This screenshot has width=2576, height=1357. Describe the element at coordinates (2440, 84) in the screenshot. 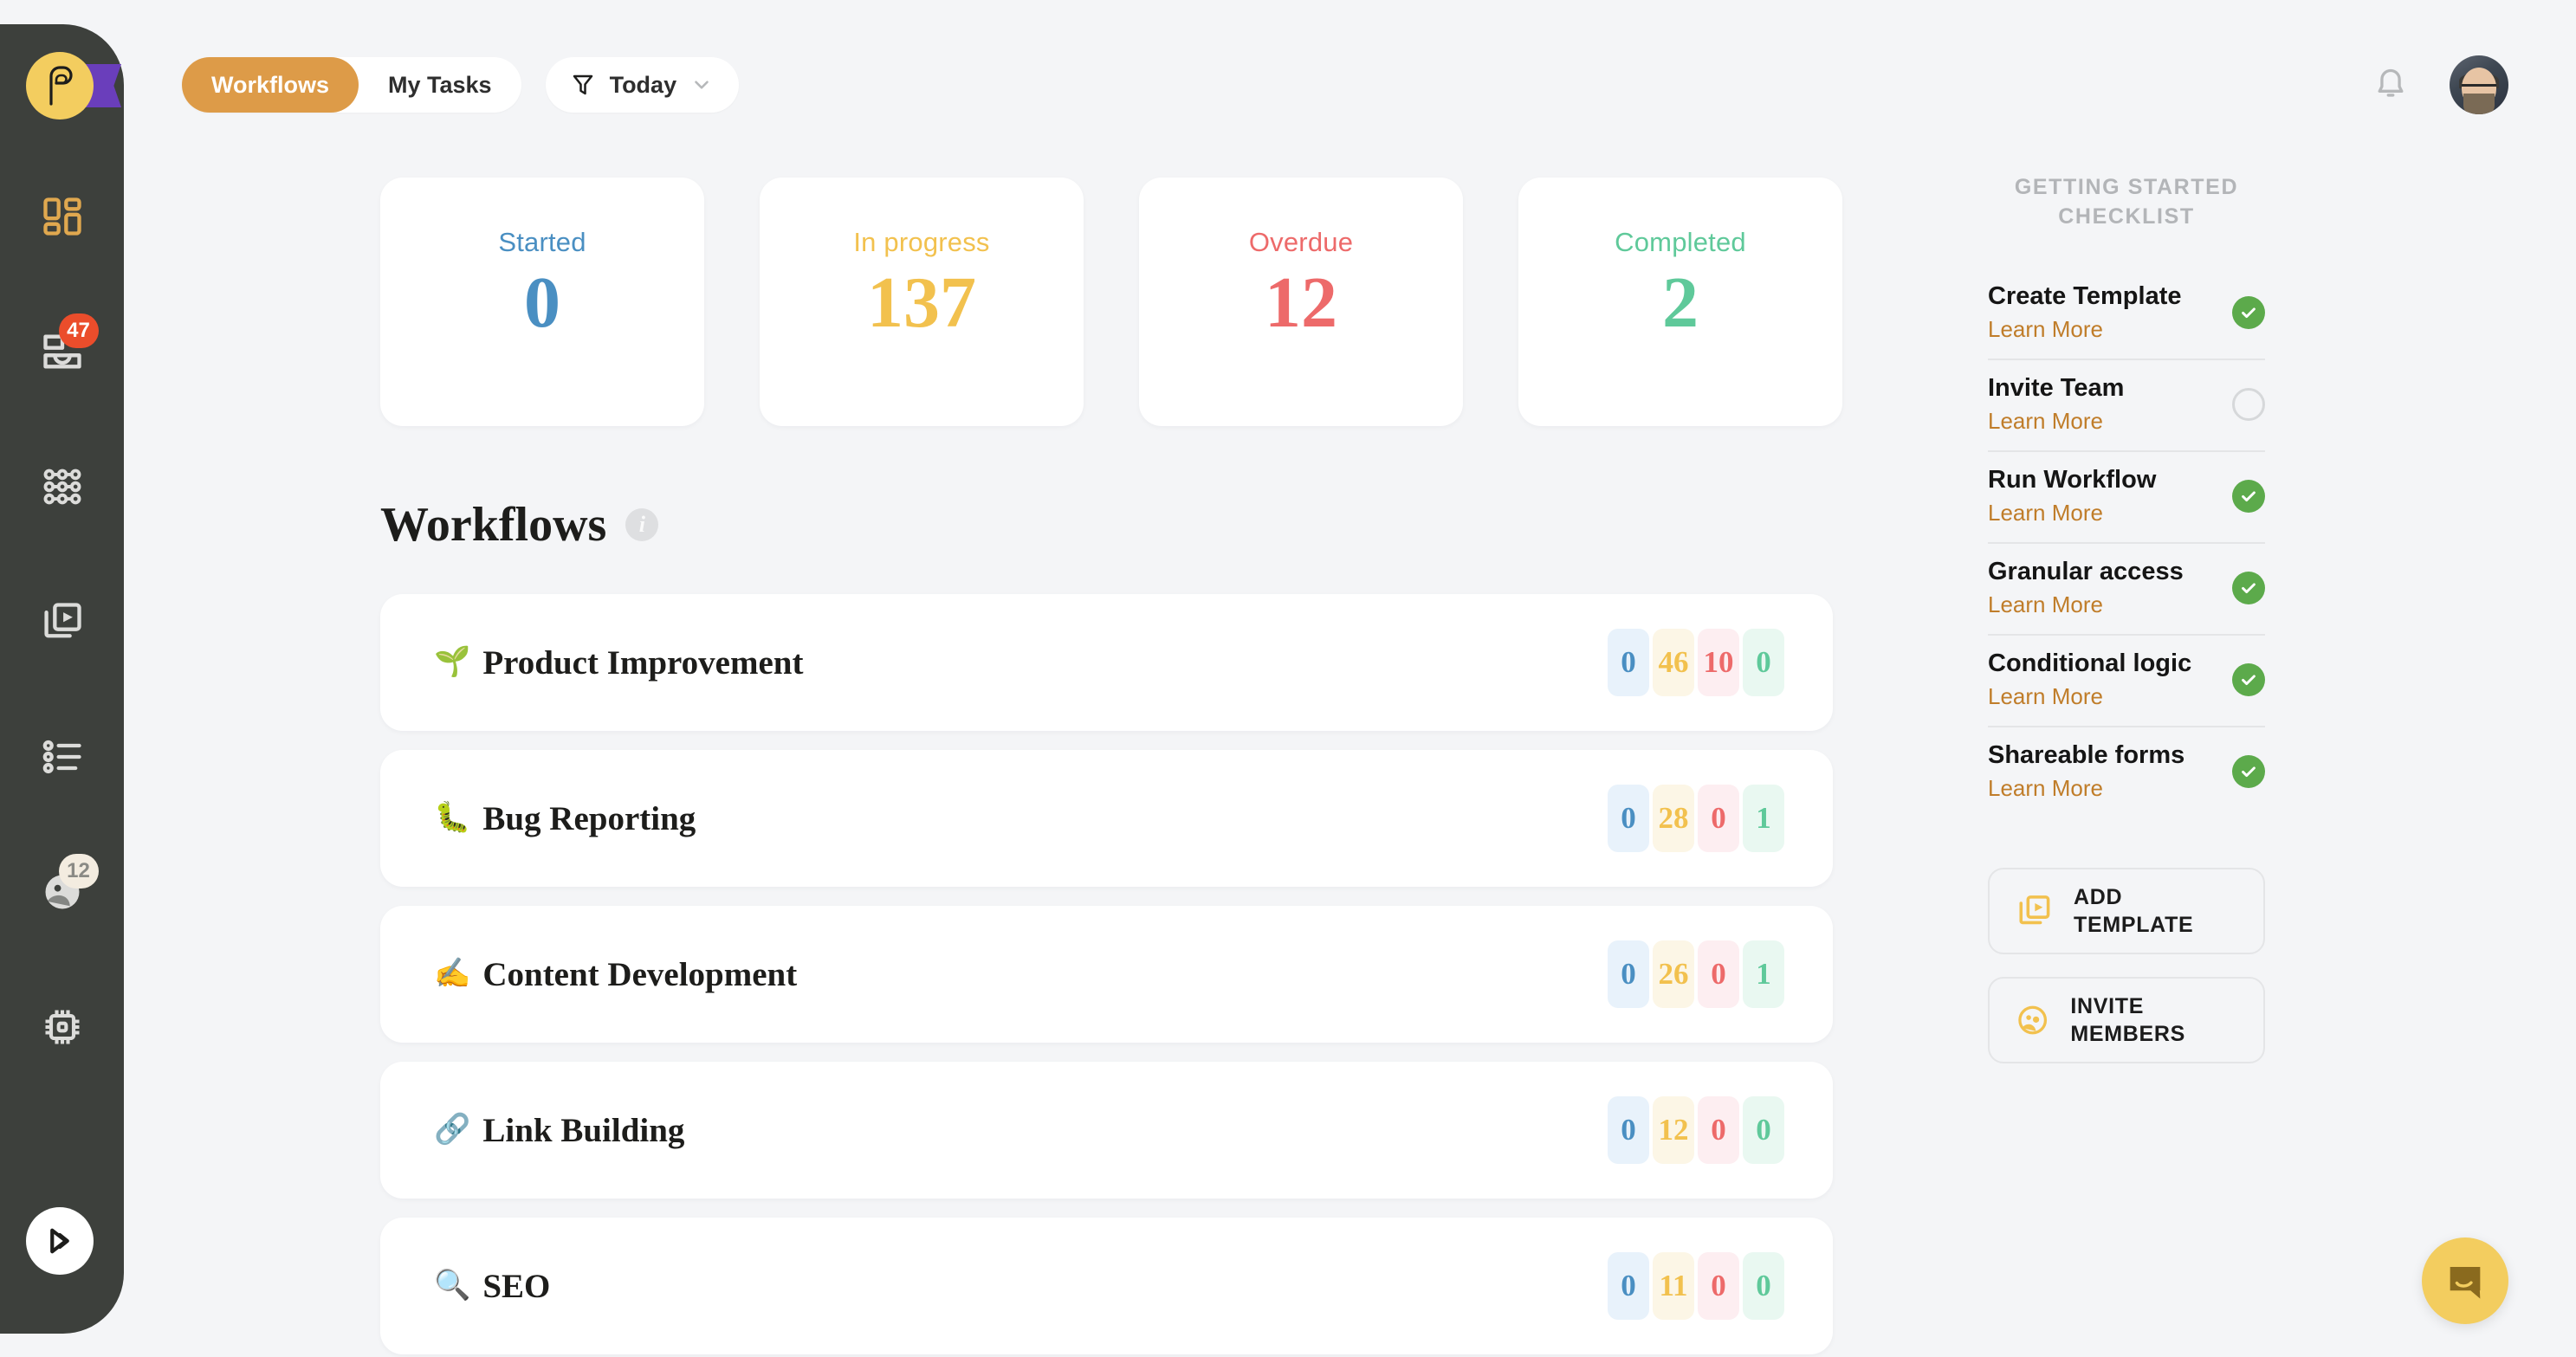

I see `topbar-actions` at that location.